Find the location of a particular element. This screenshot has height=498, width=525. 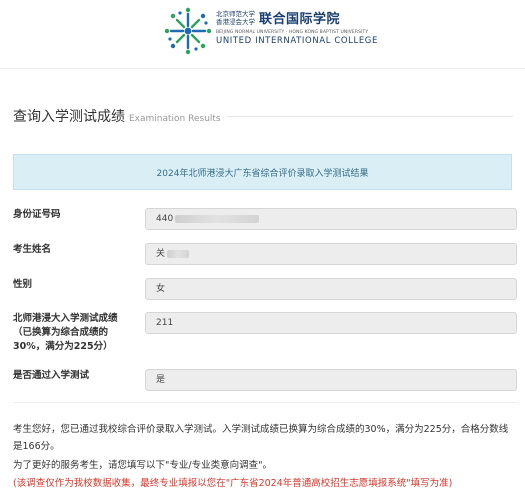

logo-cn-line2: 香港浸会大学 is located at coordinates (235, 21).